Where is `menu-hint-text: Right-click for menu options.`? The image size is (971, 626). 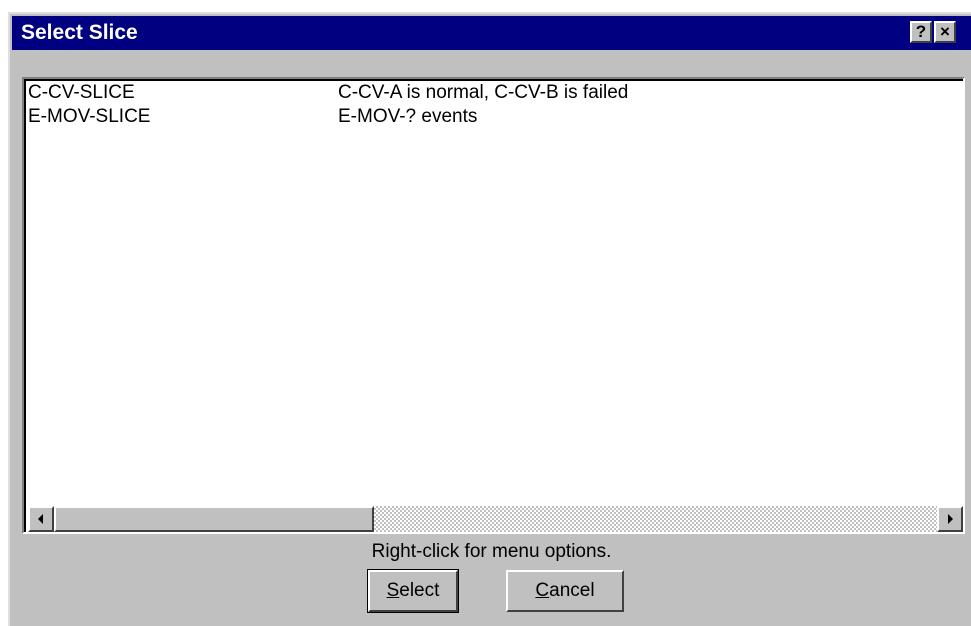
menu-hint-text: Right-click for menu options. is located at coordinates (491, 551).